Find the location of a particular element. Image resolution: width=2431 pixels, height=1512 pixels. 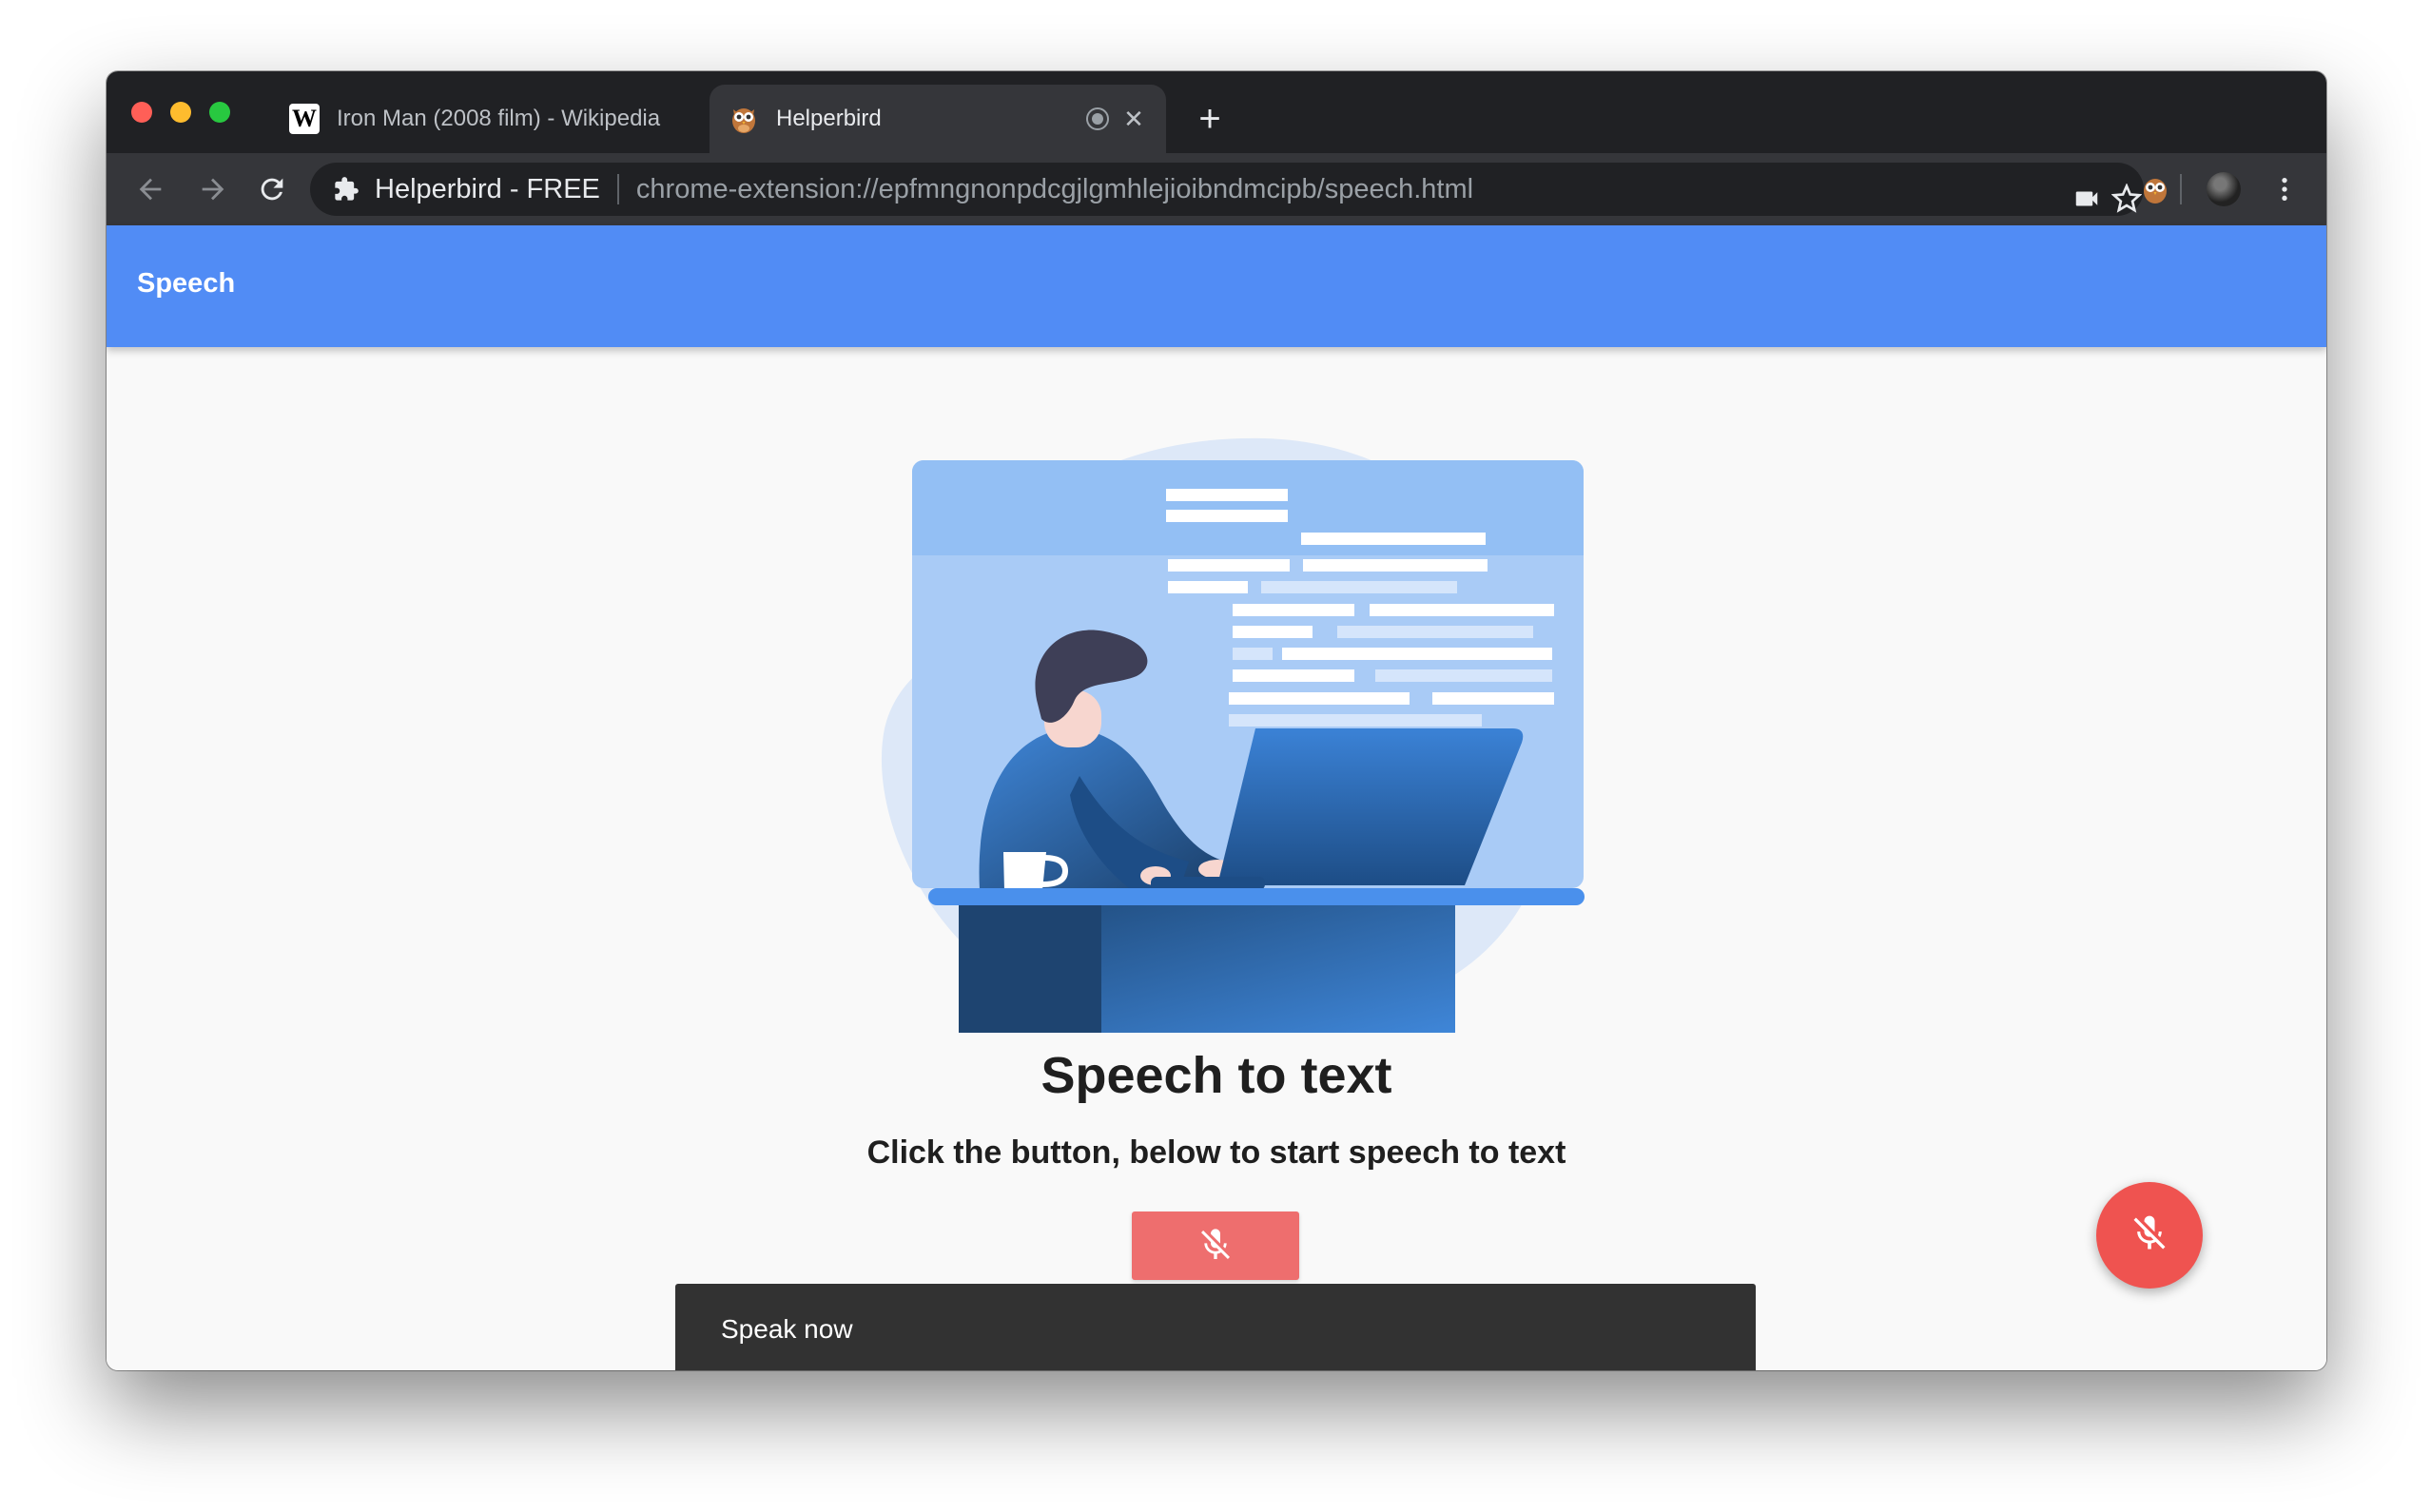

speech-illustration is located at coordinates (1233, 735).